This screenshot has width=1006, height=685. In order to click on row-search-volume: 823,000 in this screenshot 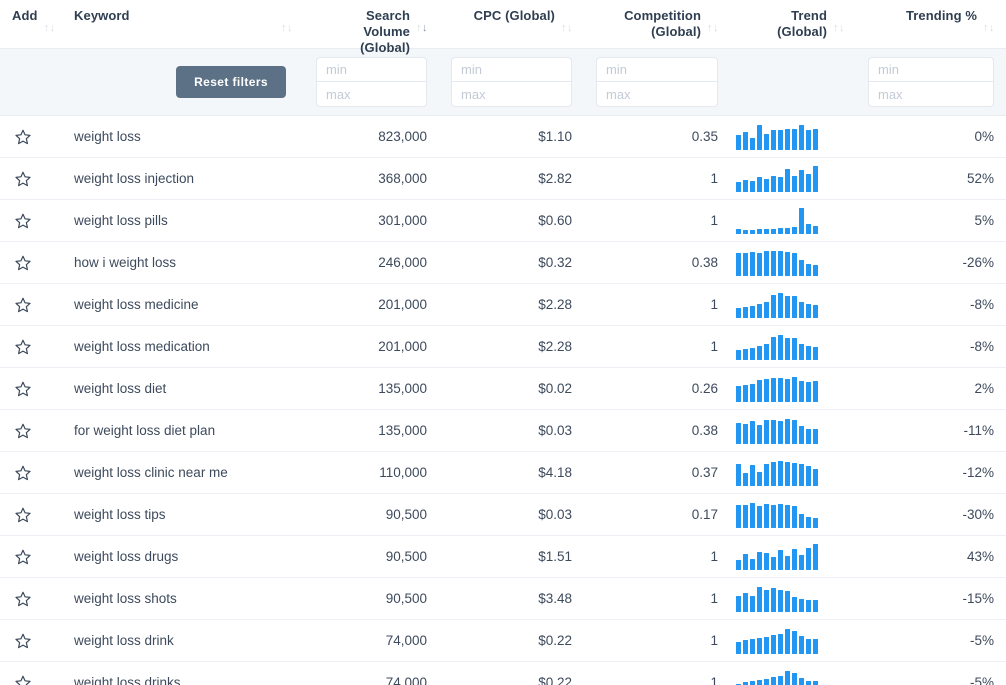, I will do `click(371, 136)`.